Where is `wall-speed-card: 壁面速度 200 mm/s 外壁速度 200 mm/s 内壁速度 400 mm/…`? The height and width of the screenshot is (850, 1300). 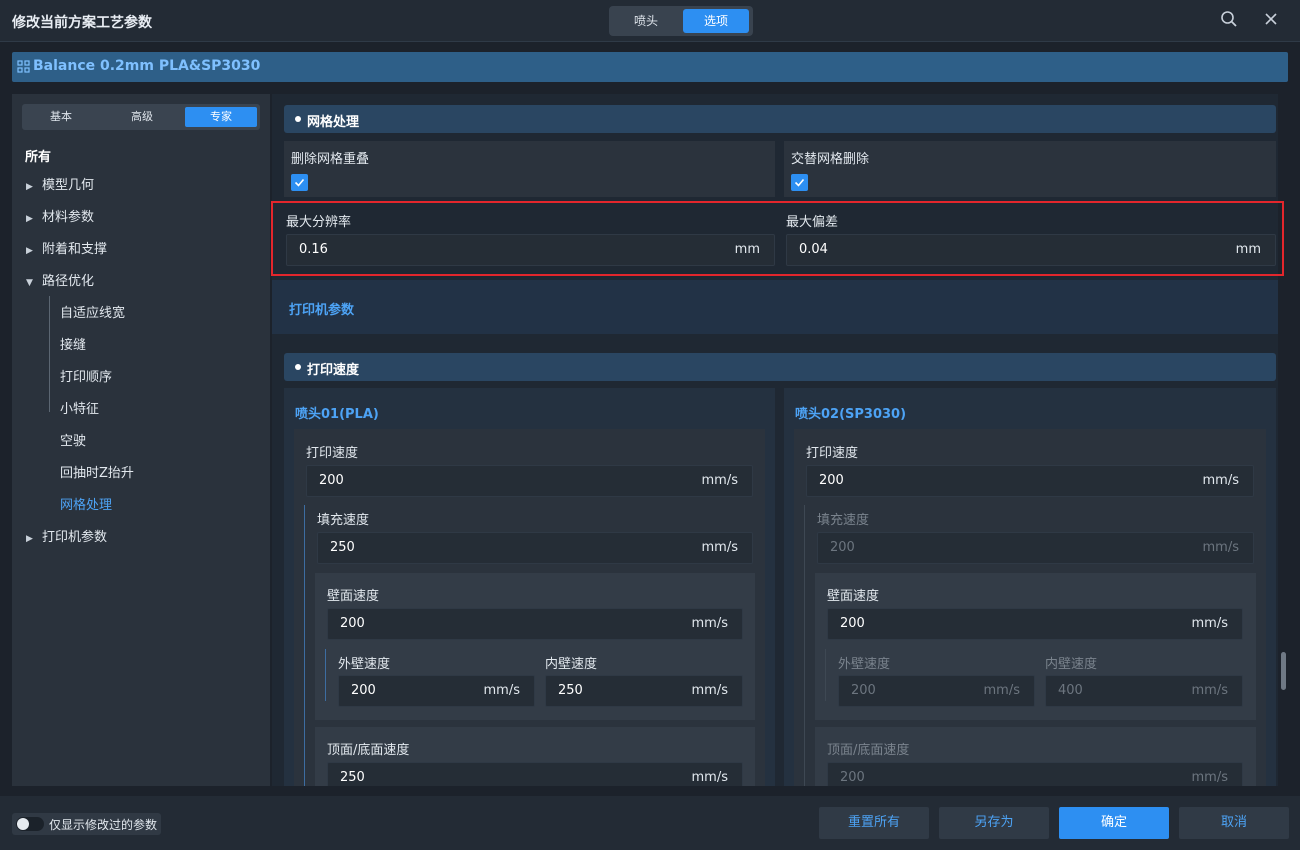
wall-speed-card: 壁面速度 200 mm/s 外壁速度 200 mm/s 内壁速度 400 mm/… is located at coordinates (1035, 646).